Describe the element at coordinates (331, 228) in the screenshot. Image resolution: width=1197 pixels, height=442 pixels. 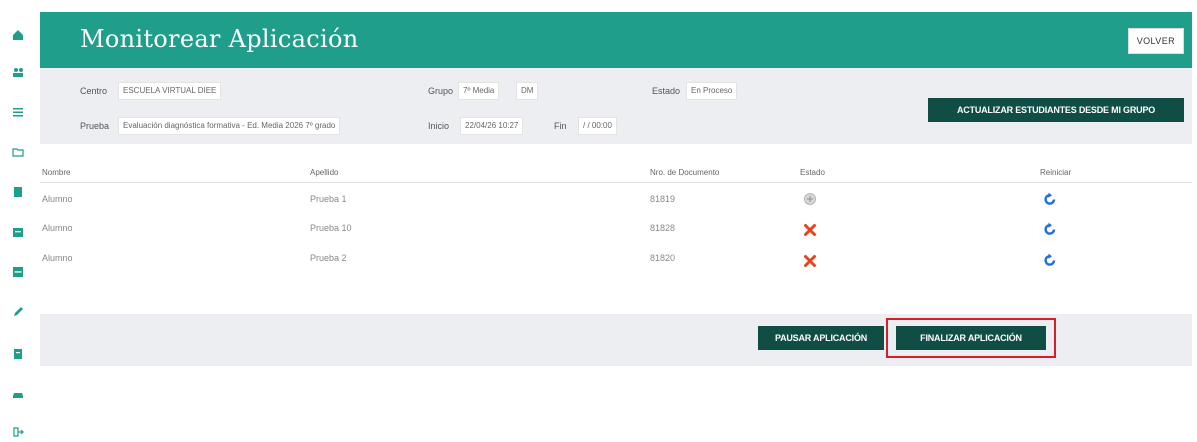
I see `row-2-apellido: Prueba 10` at that location.